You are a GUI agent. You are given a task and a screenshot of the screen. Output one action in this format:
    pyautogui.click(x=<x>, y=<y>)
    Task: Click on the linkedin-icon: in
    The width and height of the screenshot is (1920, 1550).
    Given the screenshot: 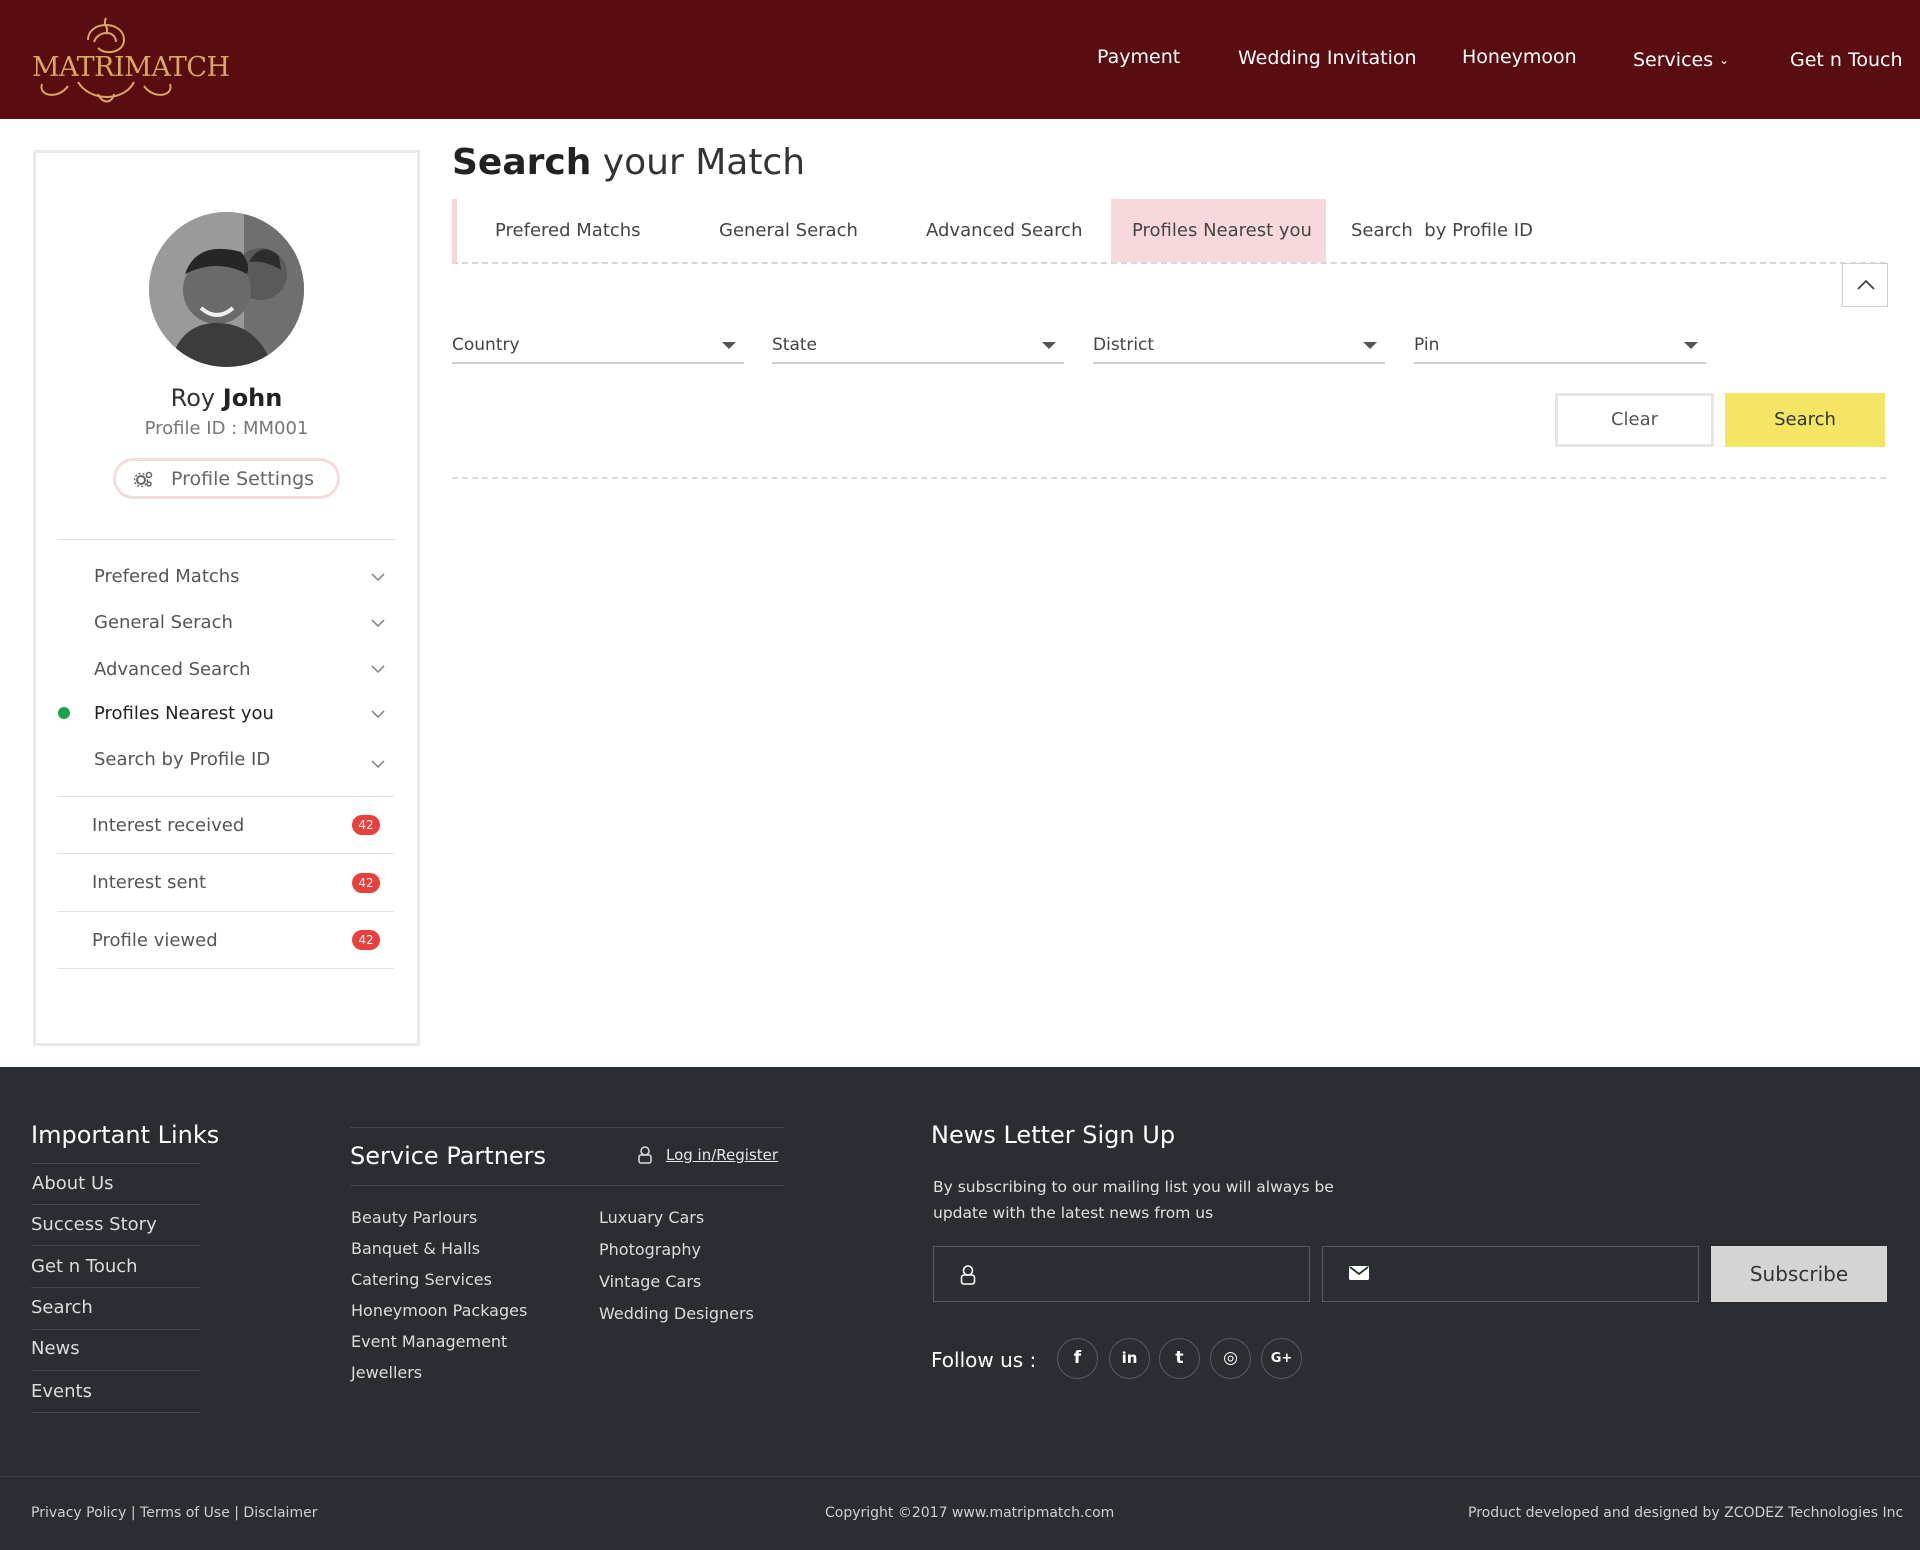 What is the action you would take?
    pyautogui.click(x=1129, y=1358)
    